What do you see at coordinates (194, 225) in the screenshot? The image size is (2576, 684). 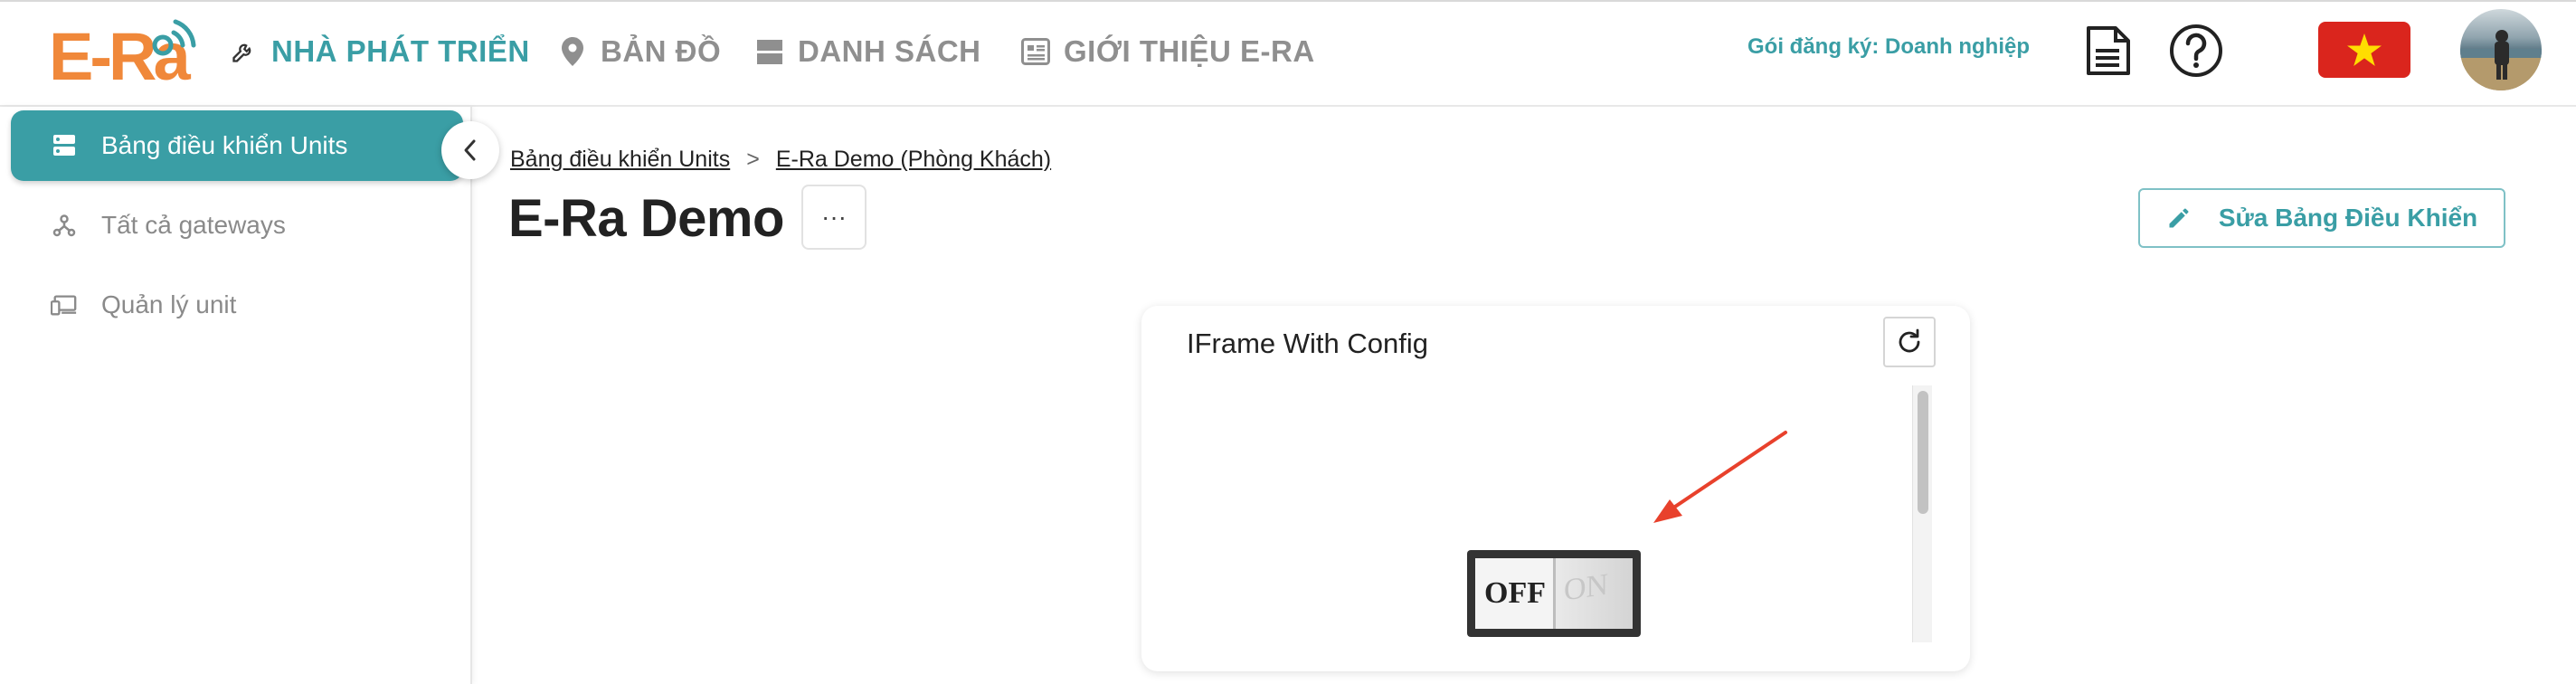 I see `sidebar-item-label: Tất cả gateways` at bounding box center [194, 225].